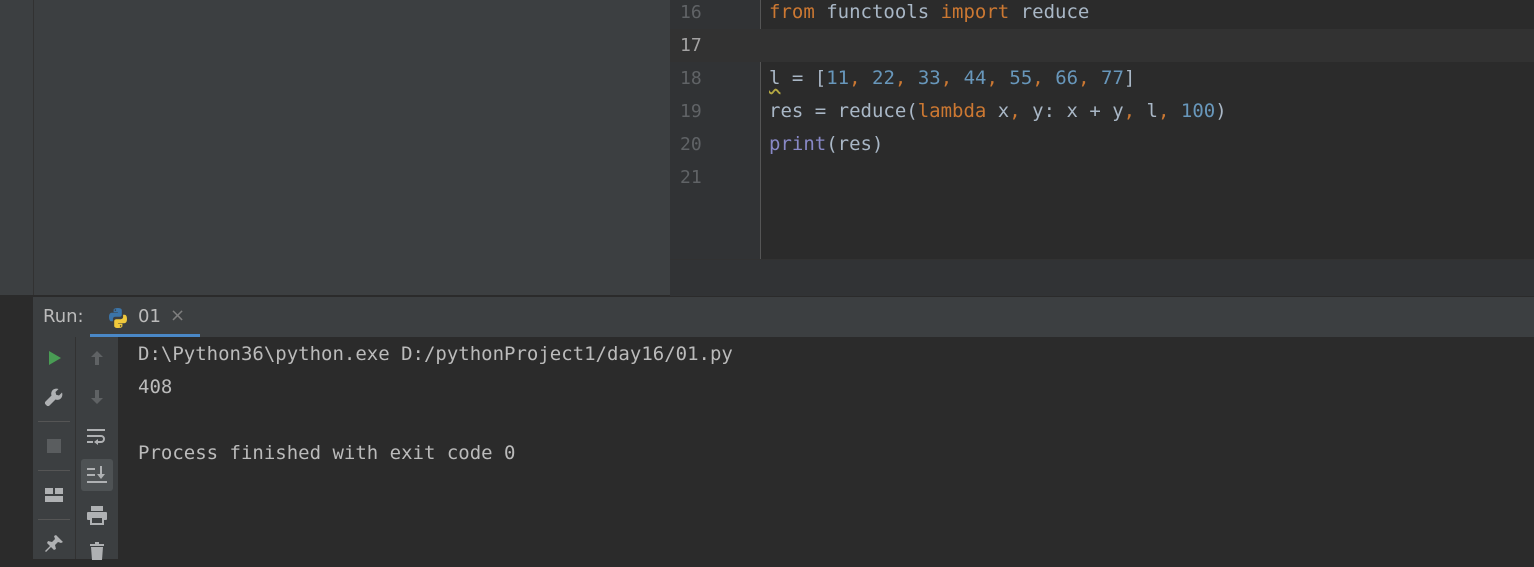  I want to click on line-number: 21, so click(691, 177).